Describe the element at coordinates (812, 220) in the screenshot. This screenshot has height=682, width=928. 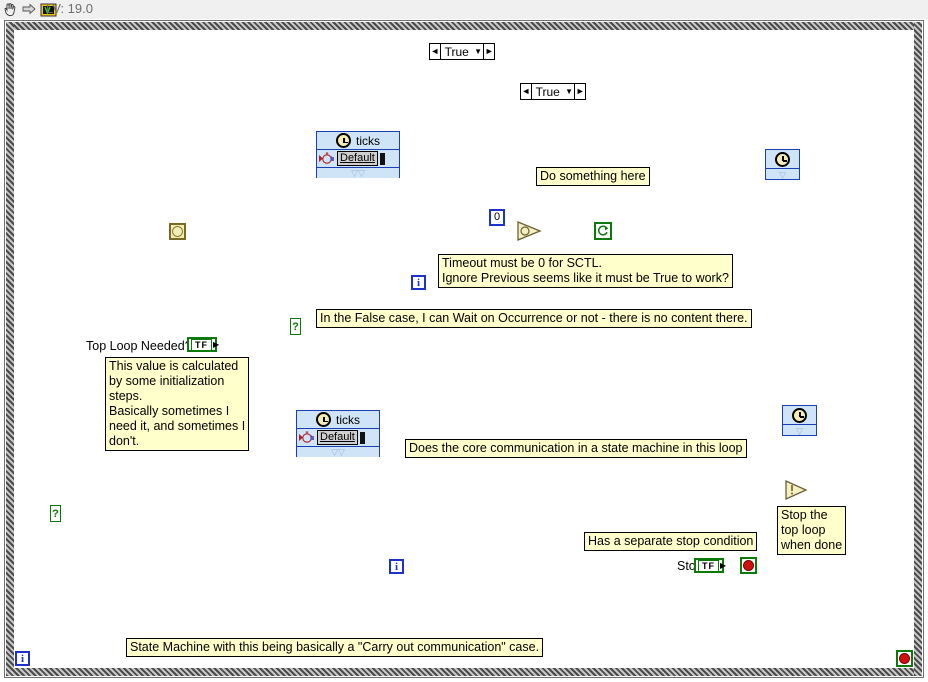
I see `inner-case-border-right` at that location.